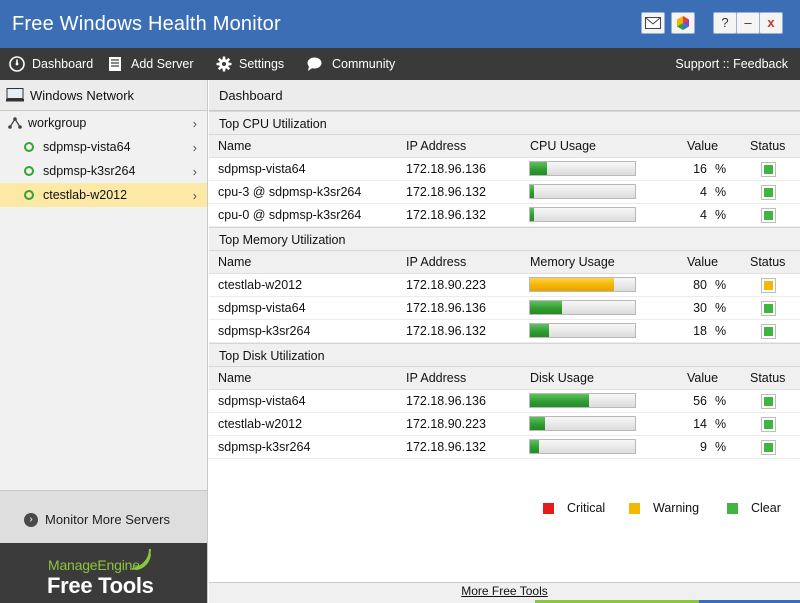 The height and width of the screenshot is (603, 800). What do you see at coordinates (700, 331) in the screenshot?
I see `cell-value: 18` at bounding box center [700, 331].